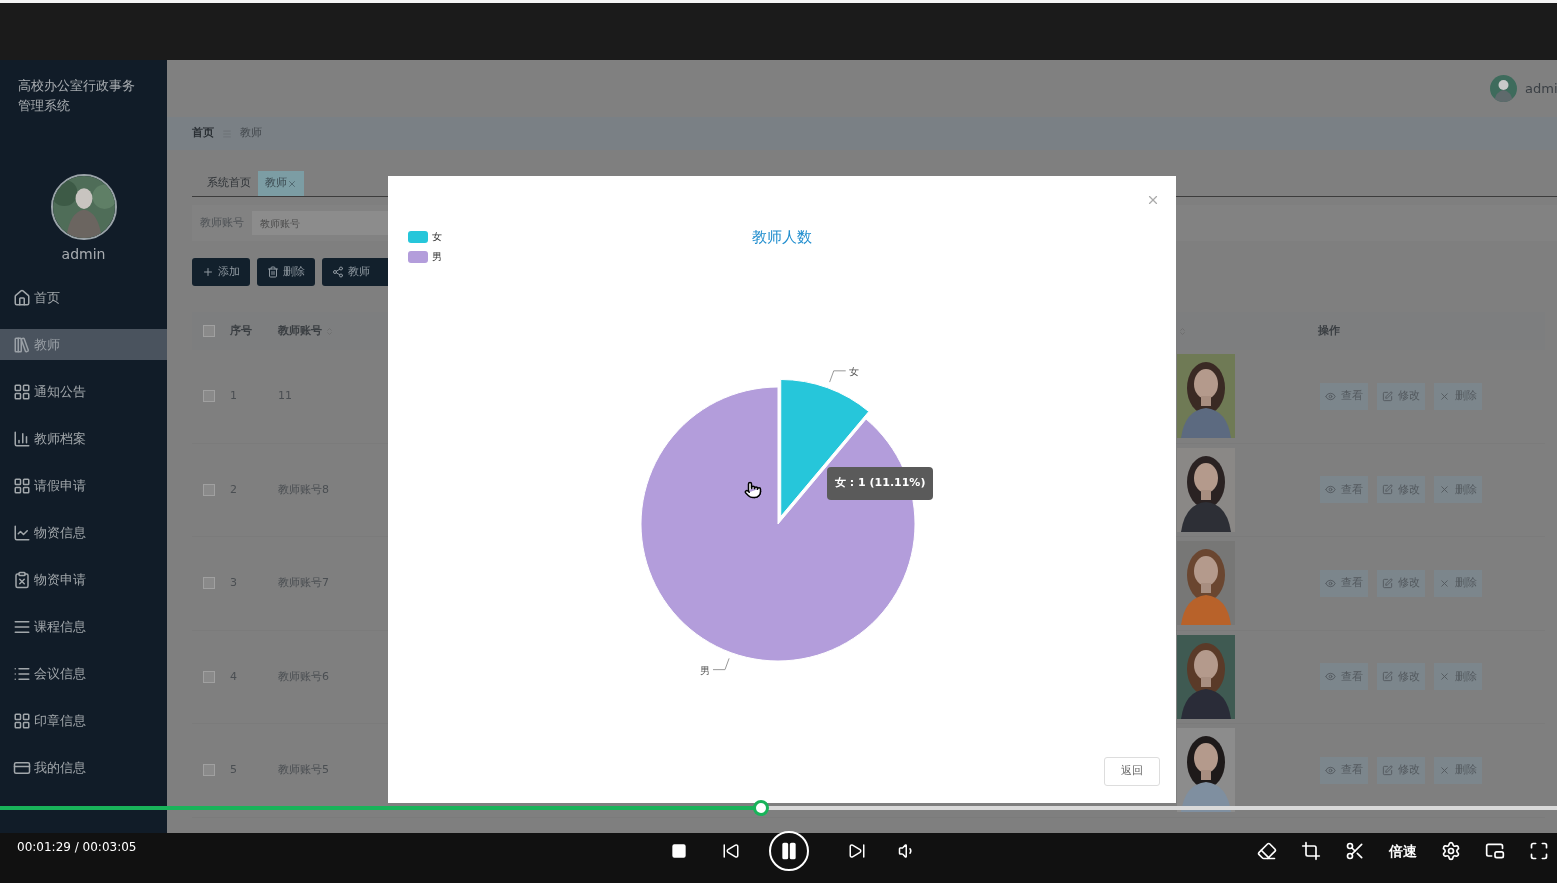  Describe the element at coordinates (880, 483) in the screenshot. I see `tooltip: 女 : 1 (11.11%)` at that location.